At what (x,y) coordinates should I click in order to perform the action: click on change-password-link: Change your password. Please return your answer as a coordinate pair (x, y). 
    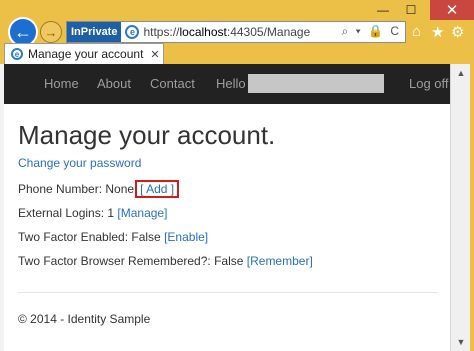
    Looking at the image, I should click on (79, 163).